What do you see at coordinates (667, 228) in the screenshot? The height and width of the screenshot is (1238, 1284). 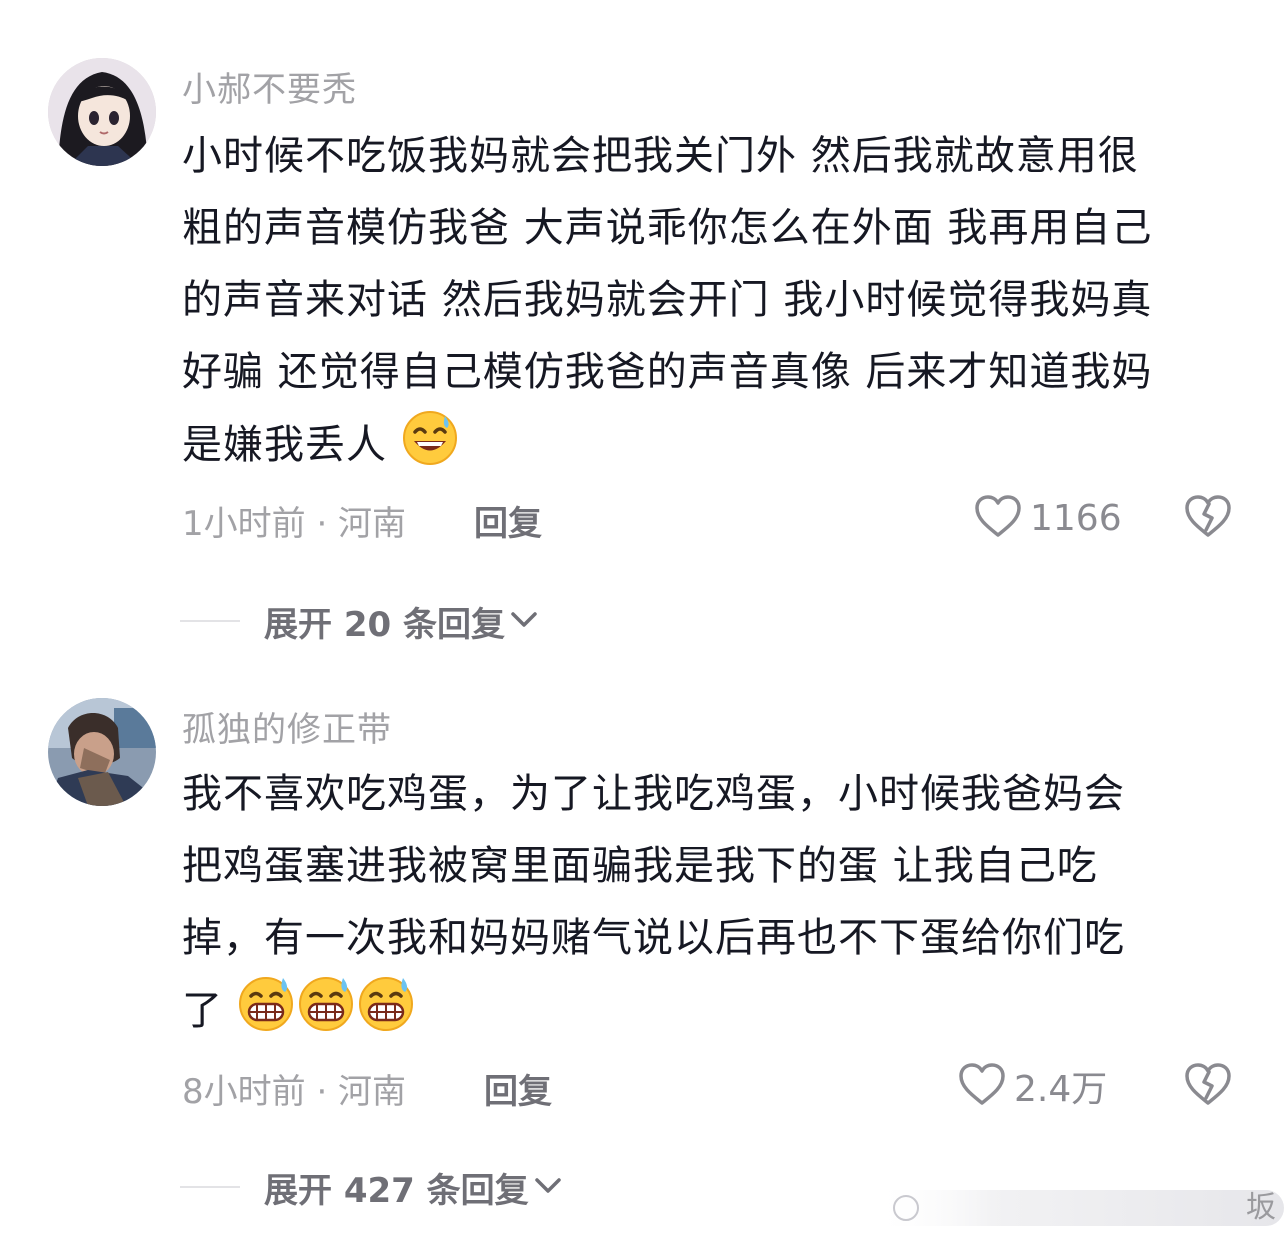 I see `comment-text-line: 粗的声音模仿我爸 大声说乖你怎么在外面 我再用自己` at bounding box center [667, 228].